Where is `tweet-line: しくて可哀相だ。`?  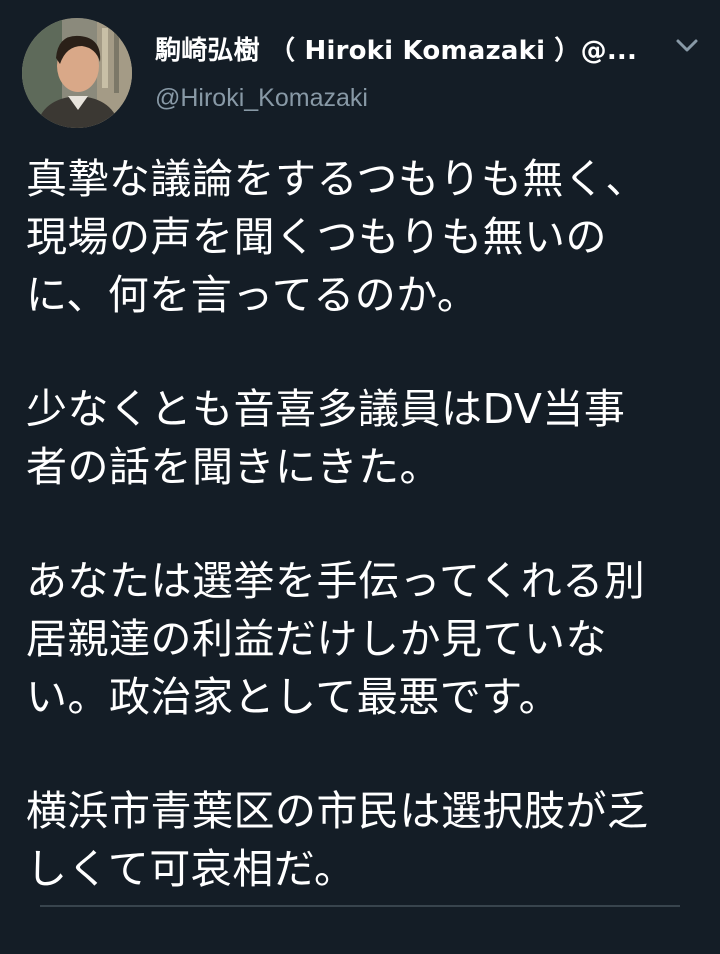 tweet-line: しくて可哀相だ。 is located at coordinates (191, 869).